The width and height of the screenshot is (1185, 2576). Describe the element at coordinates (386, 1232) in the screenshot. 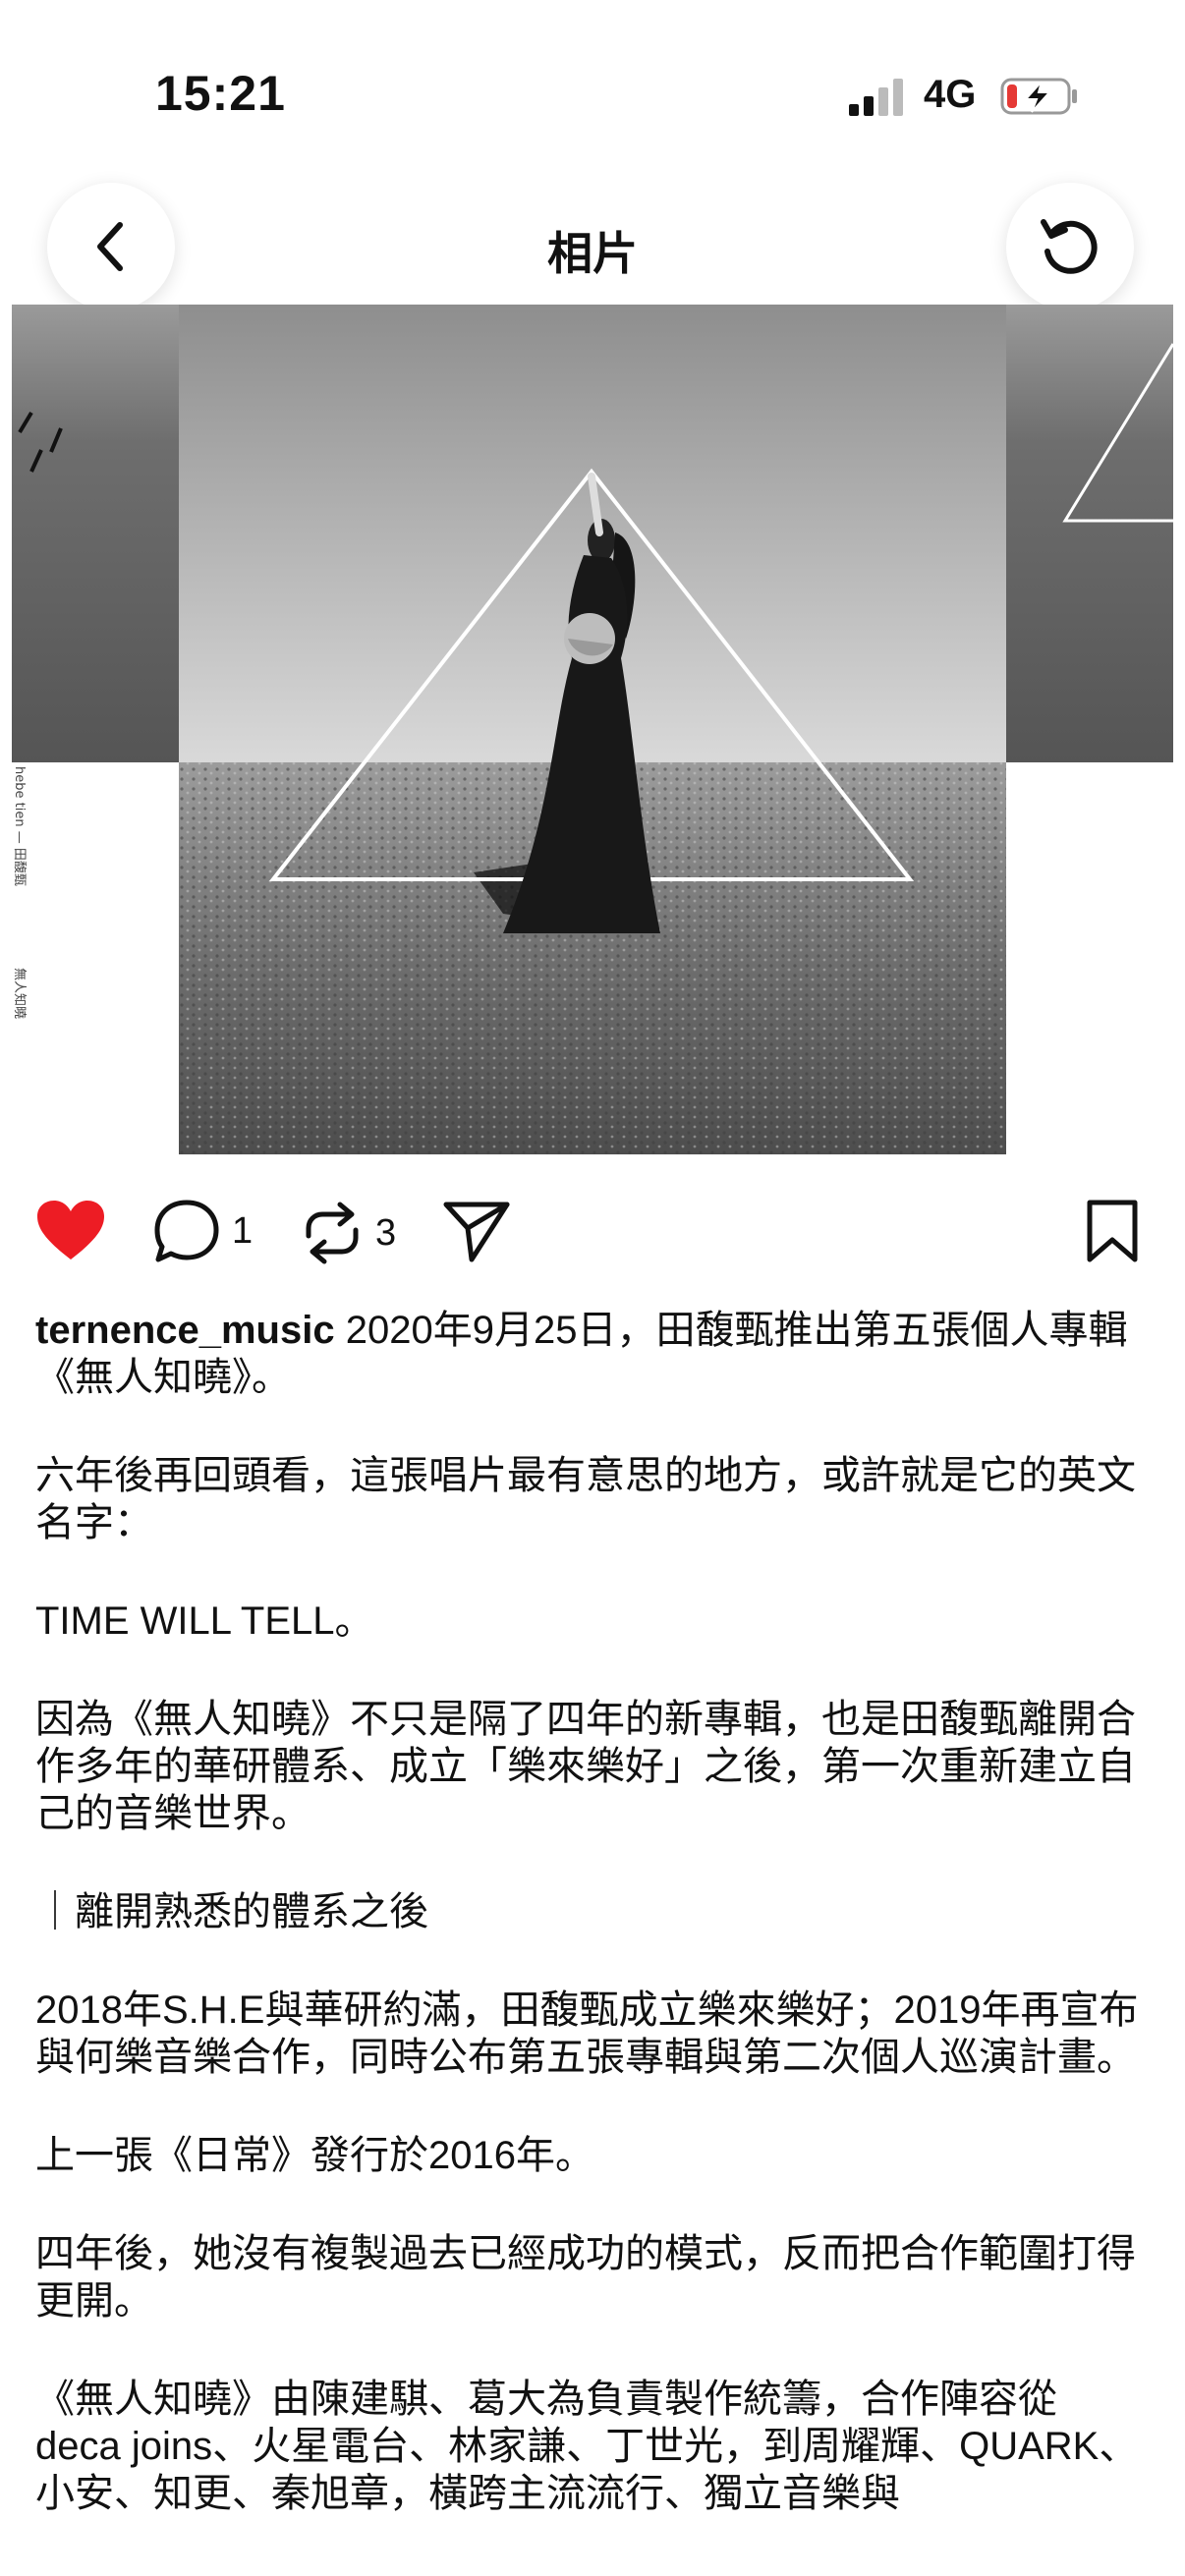

I see `repost-count: 3` at that location.